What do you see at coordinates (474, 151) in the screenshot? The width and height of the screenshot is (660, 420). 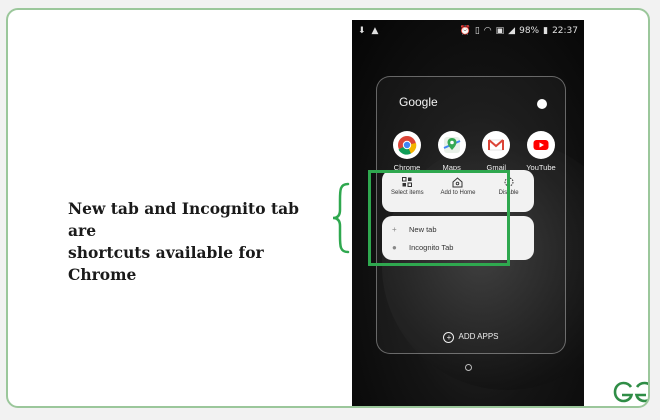 I see `folder-app-grid: Chrome Maps Gmail YouTube` at bounding box center [474, 151].